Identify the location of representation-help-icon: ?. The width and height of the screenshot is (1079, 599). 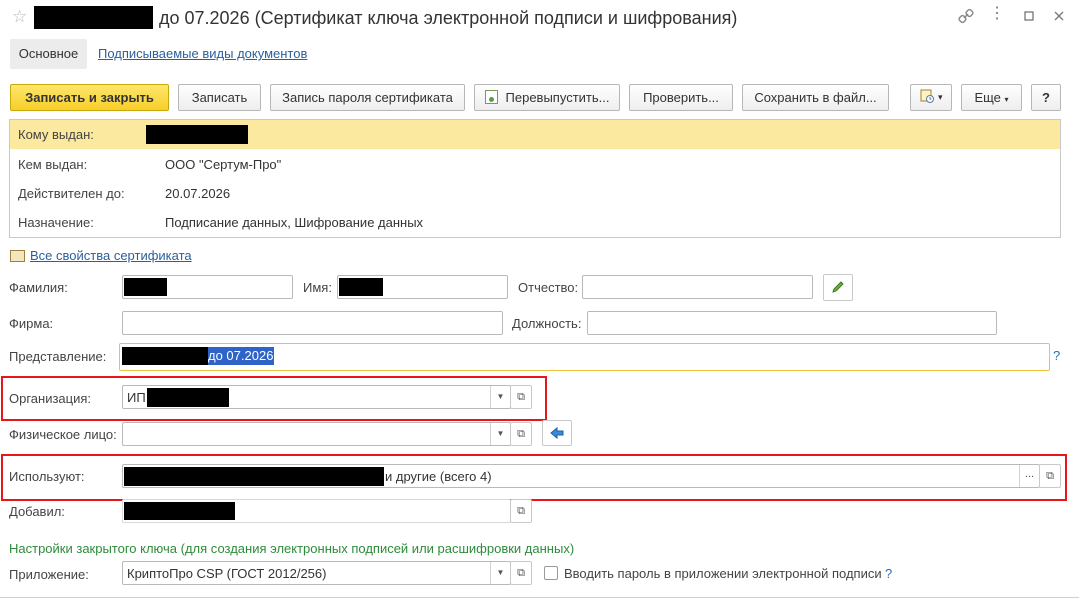
(1056, 355).